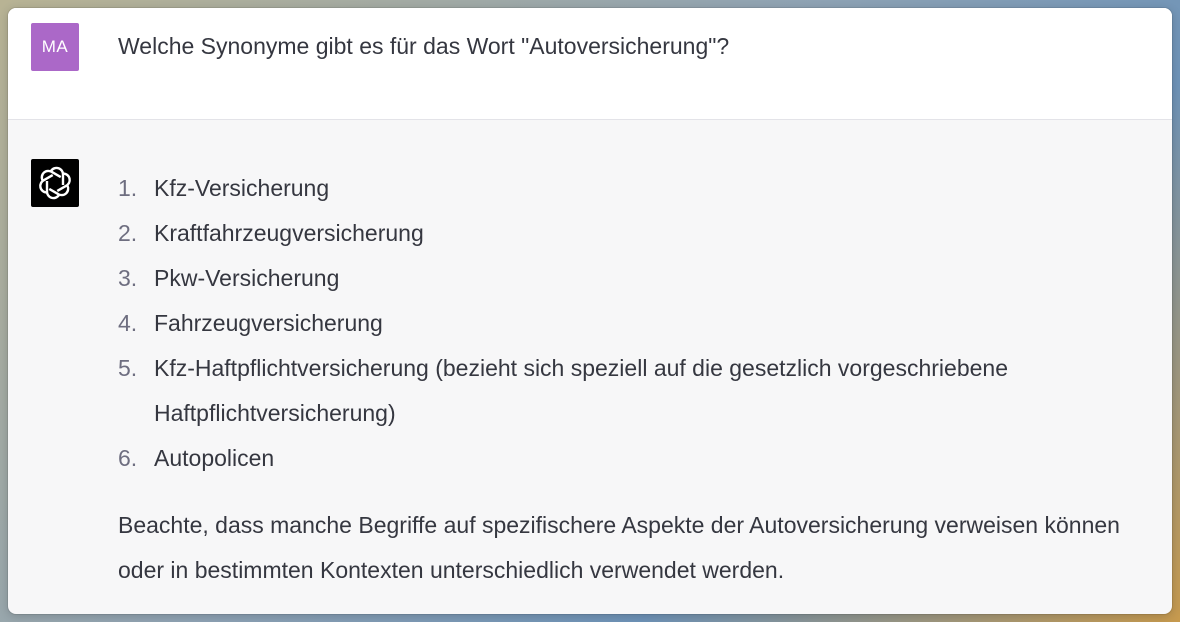 Image resolution: width=1180 pixels, height=622 pixels. Describe the element at coordinates (128, 323) in the screenshot. I see `list-number: 4.` at that location.